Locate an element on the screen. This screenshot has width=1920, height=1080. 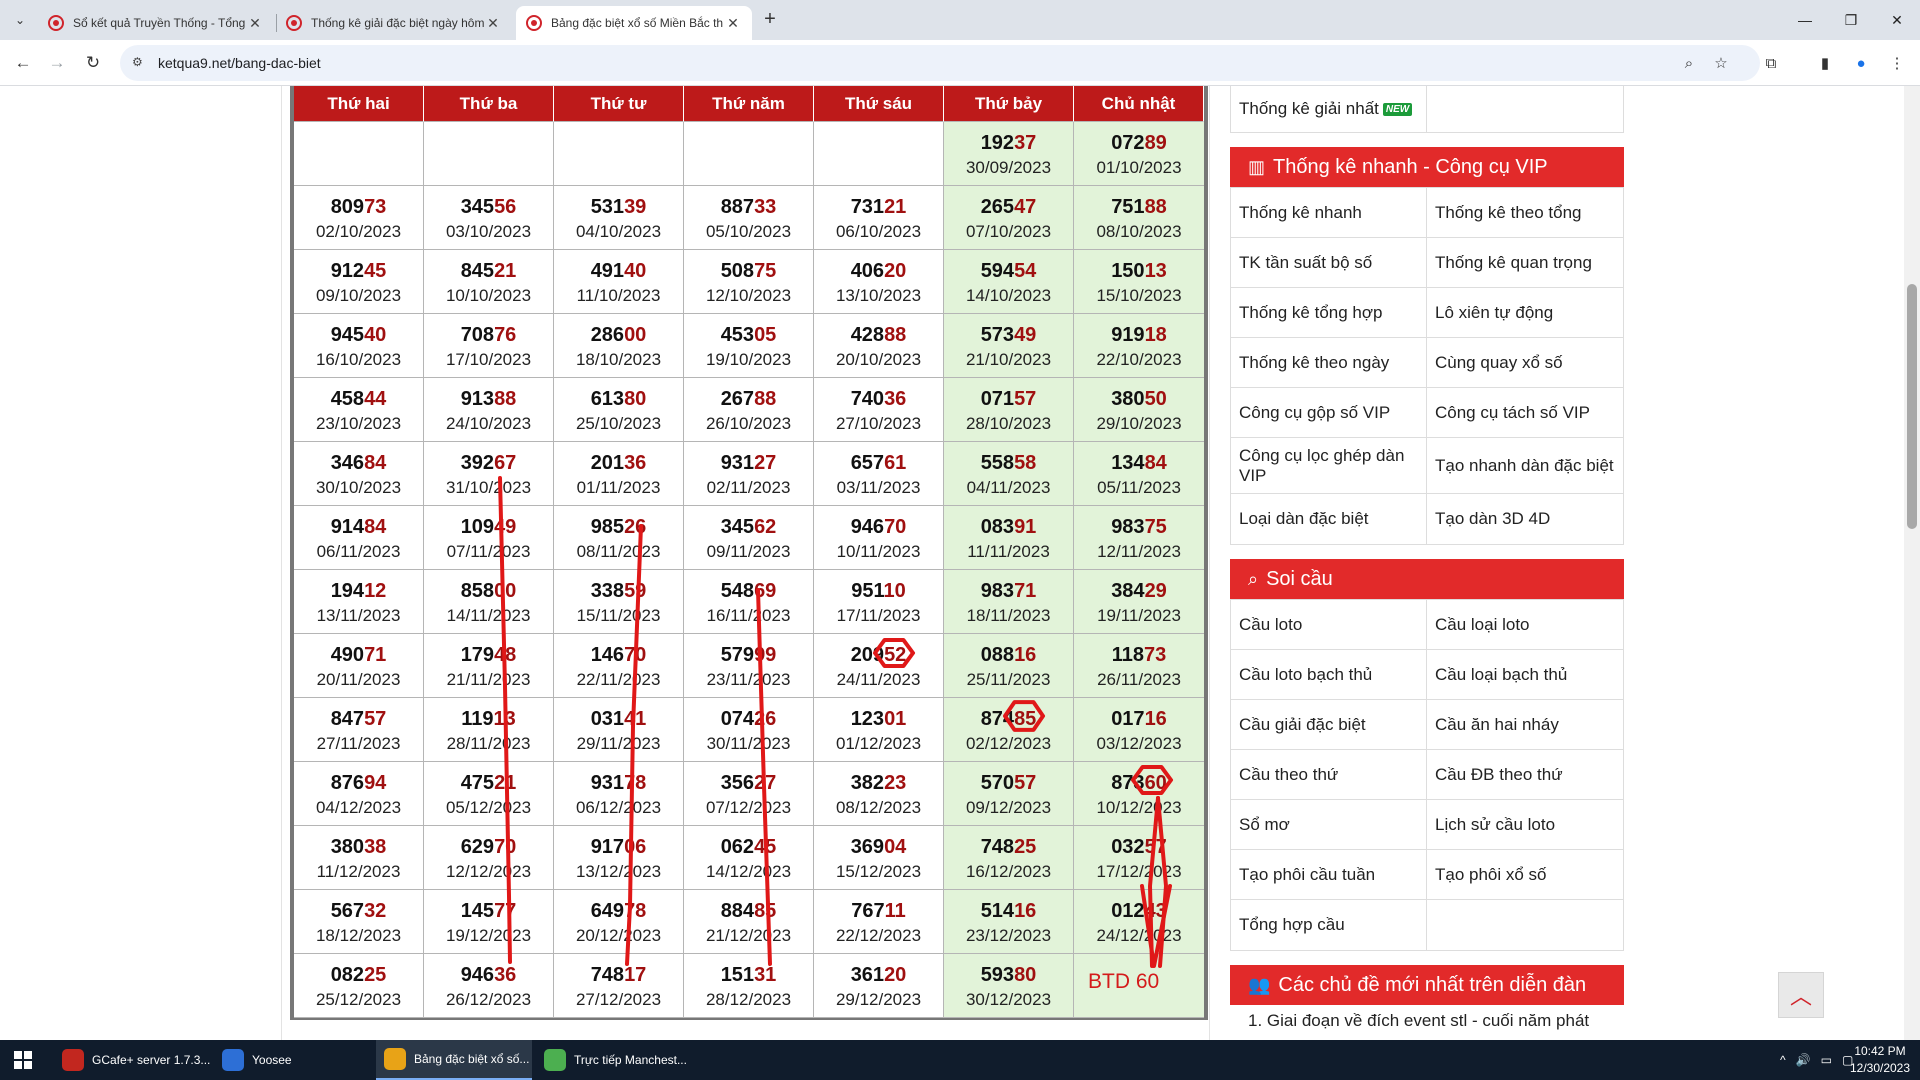
number-tail: 99 is located at coordinates (765, 655).